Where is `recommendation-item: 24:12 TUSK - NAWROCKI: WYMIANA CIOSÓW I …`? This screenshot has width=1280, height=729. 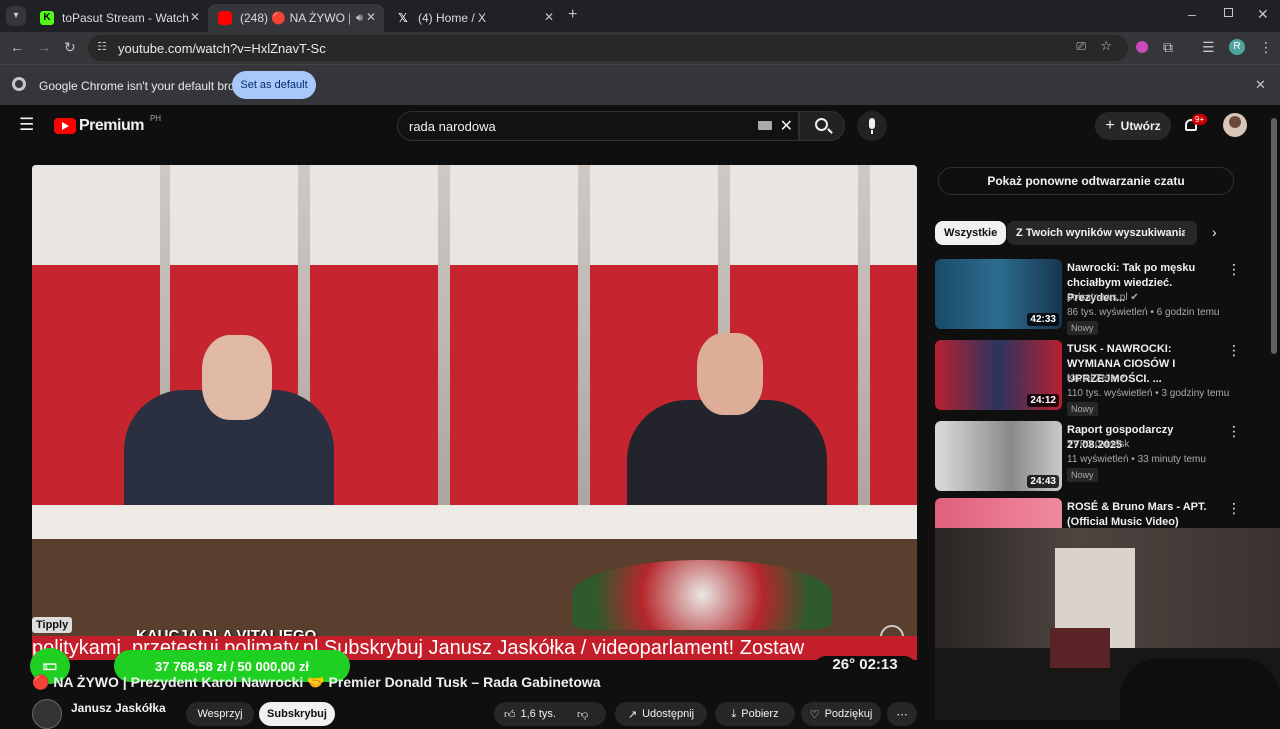
recommendation-item: 24:12 TUSK - NAWROCKI: WYMIANA CIOSÓW I … is located at coordinates (1095, 378).